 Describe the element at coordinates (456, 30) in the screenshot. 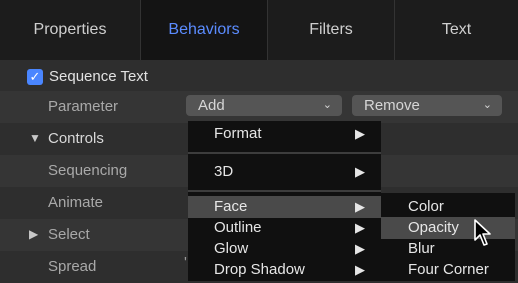

I see `tab-text: Text` at that location.